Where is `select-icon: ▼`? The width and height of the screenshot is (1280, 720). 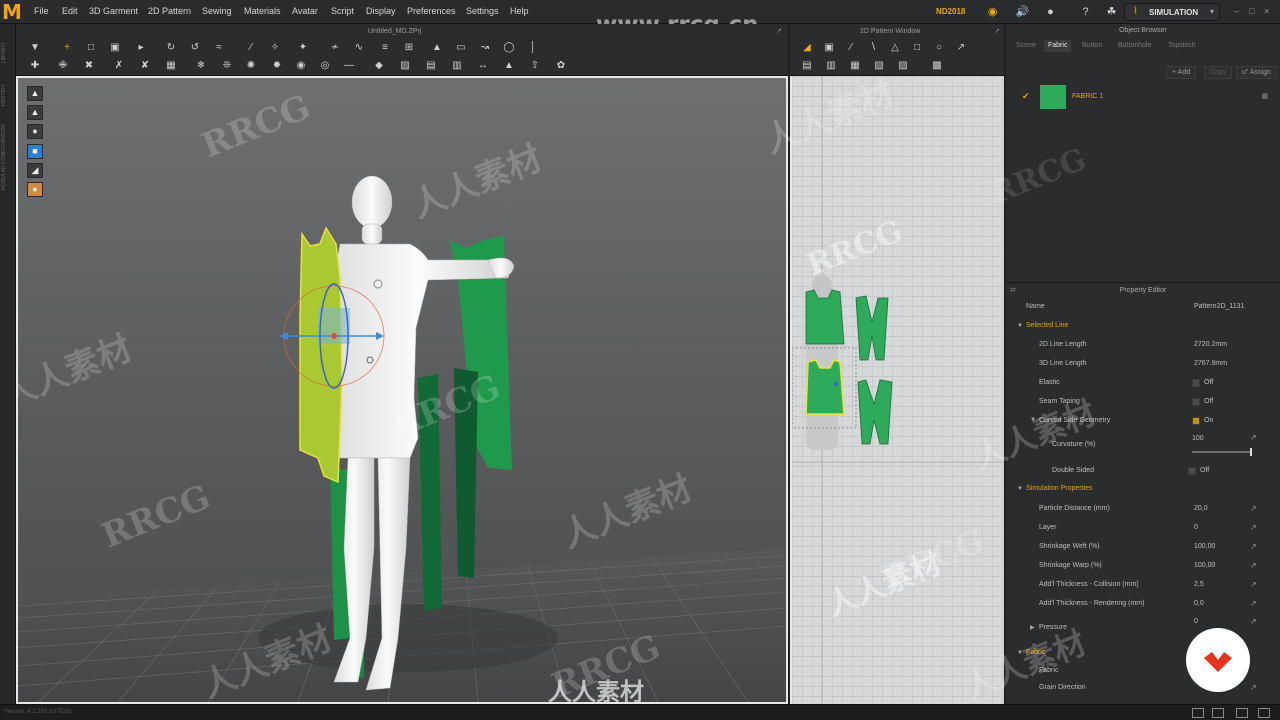
select-icon: ▼ is located at coordinates (35, 48).